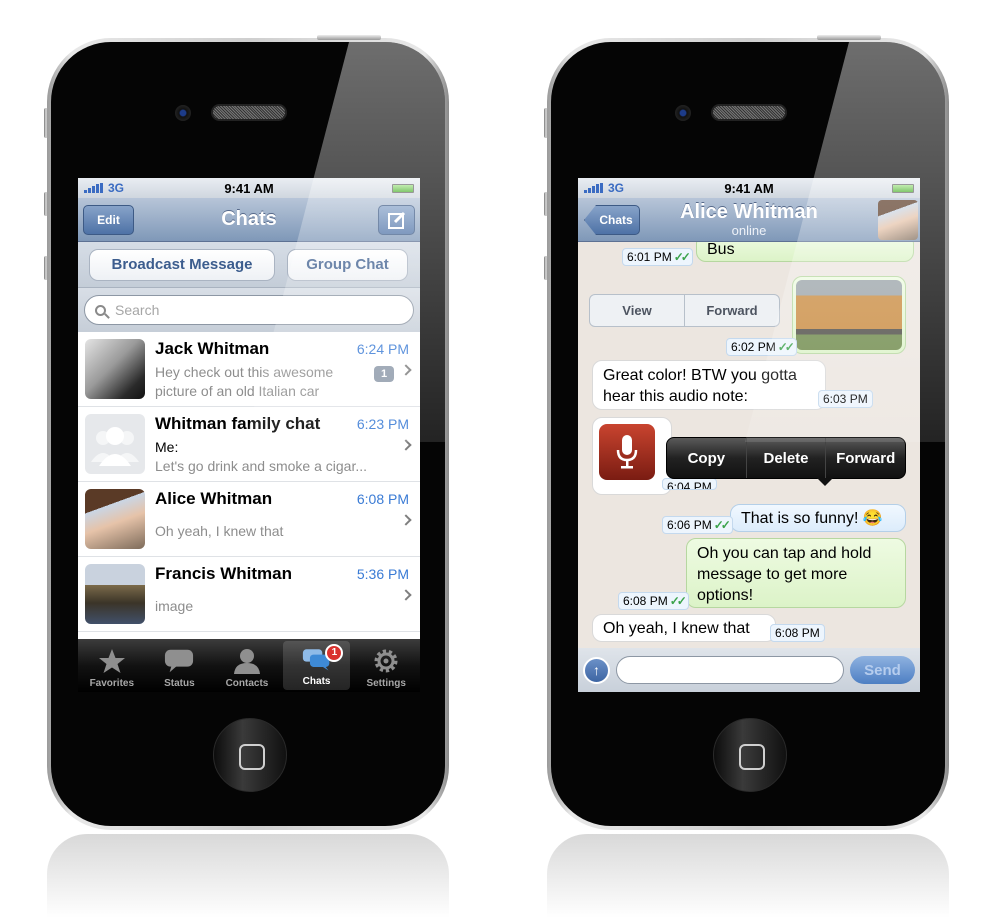 The image size is (1000, 918). What do you see at coordinates (249, 220) in the screenshot?
I see `nav-bar: Edit Chats` at bounding box center [249, 220].